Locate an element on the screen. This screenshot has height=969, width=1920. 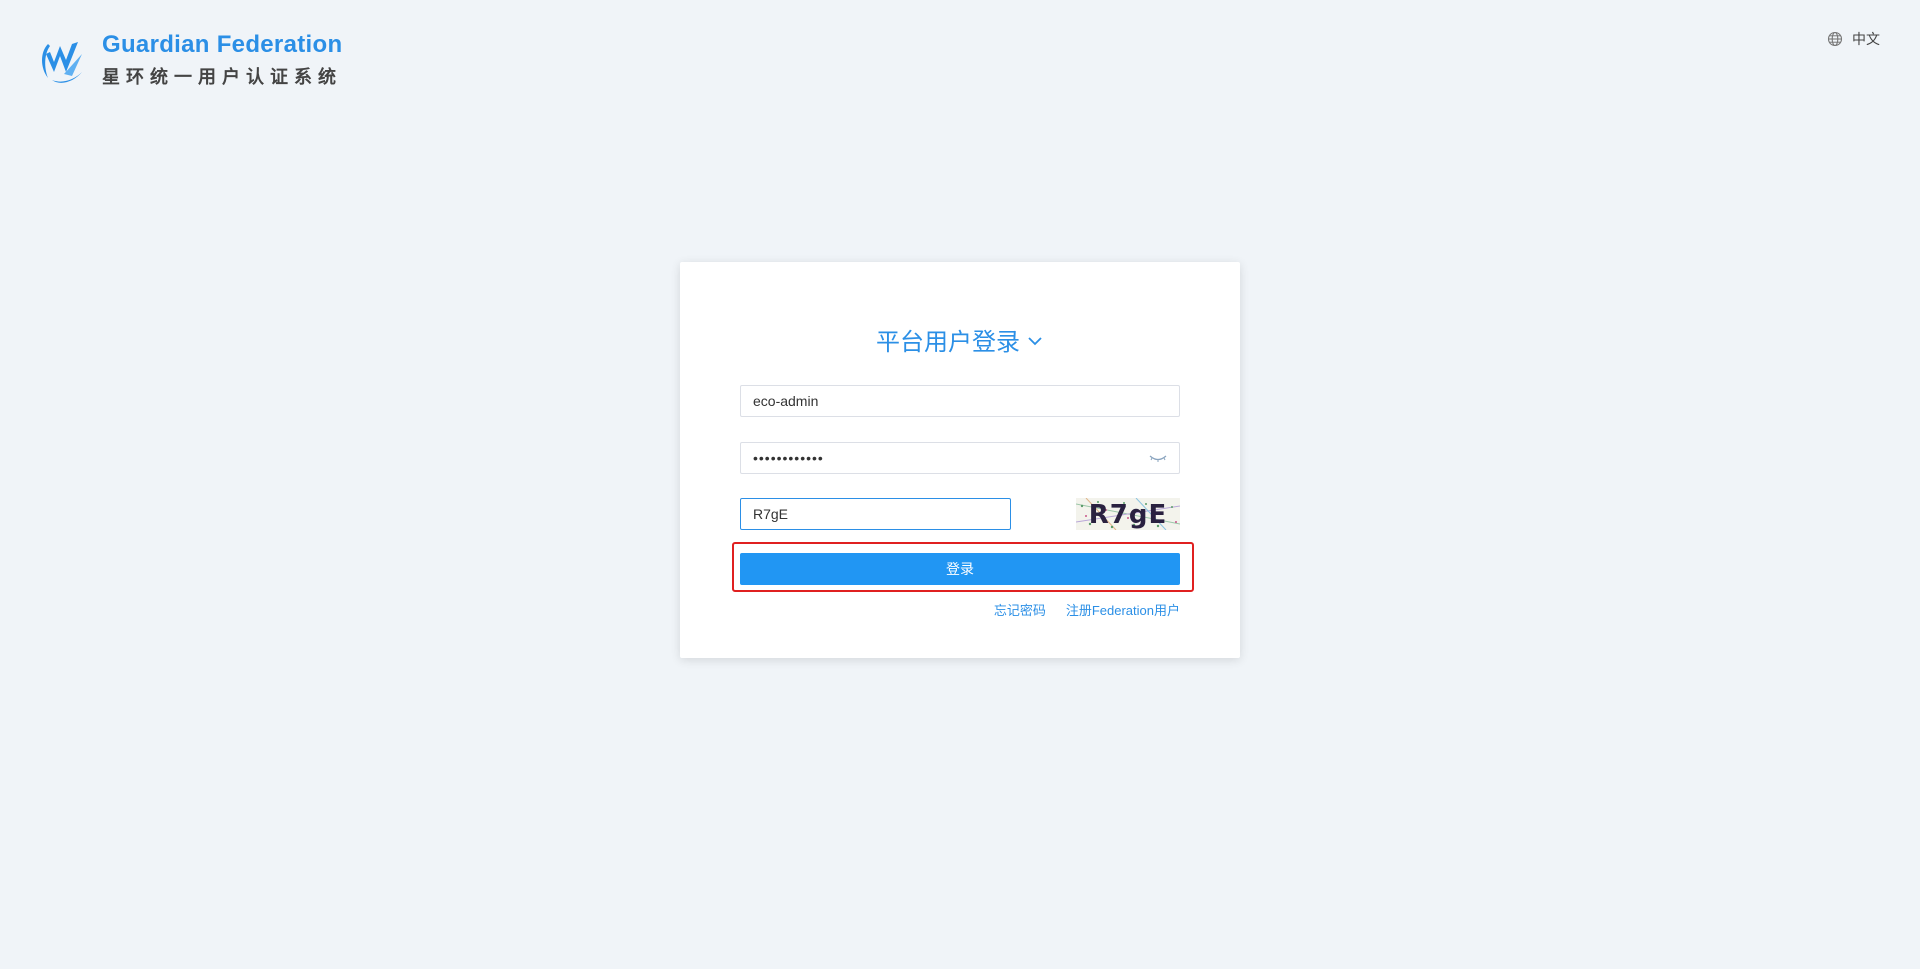
login-title: 平台用户登录 is located at coordinates (948, 342).